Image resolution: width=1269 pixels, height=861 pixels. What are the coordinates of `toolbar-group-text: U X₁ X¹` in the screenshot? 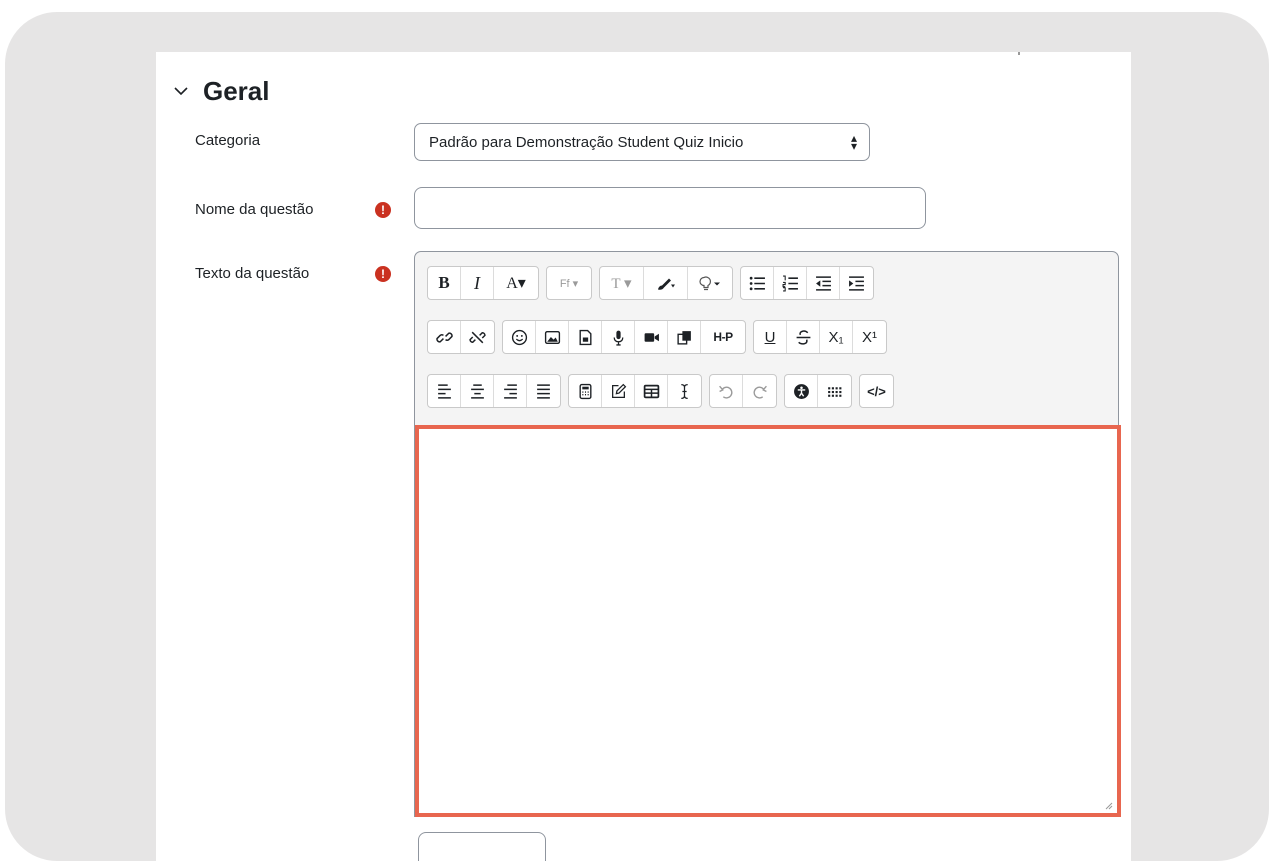 It's located at (820, 337).